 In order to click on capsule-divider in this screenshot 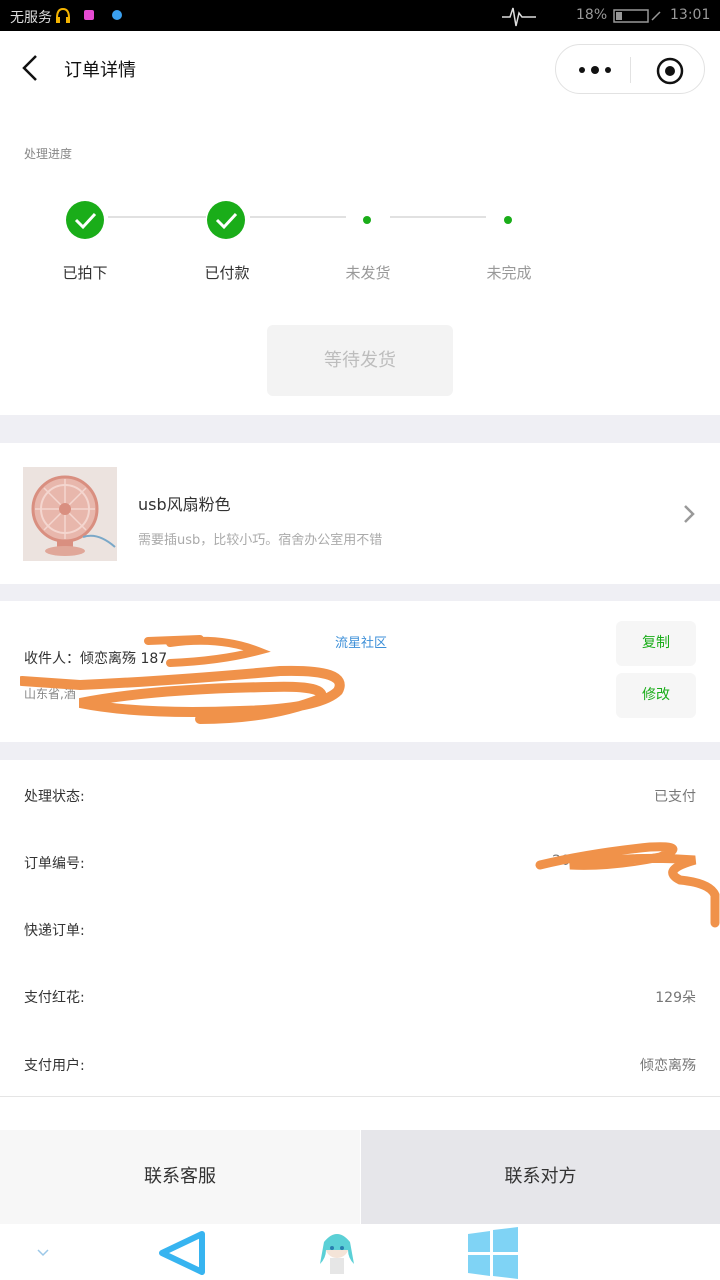, I will do `click(630, 70)`.